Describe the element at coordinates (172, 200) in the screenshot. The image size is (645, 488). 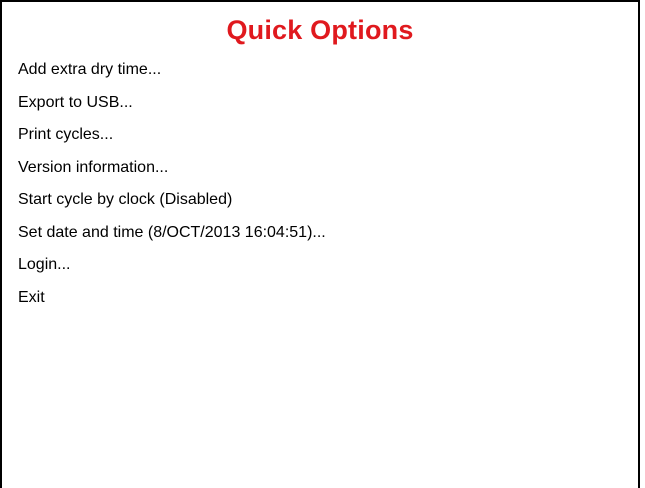
I see `menu-item-start-cycle-by-clock: Start cycle by clock (Disabled)` at that location.